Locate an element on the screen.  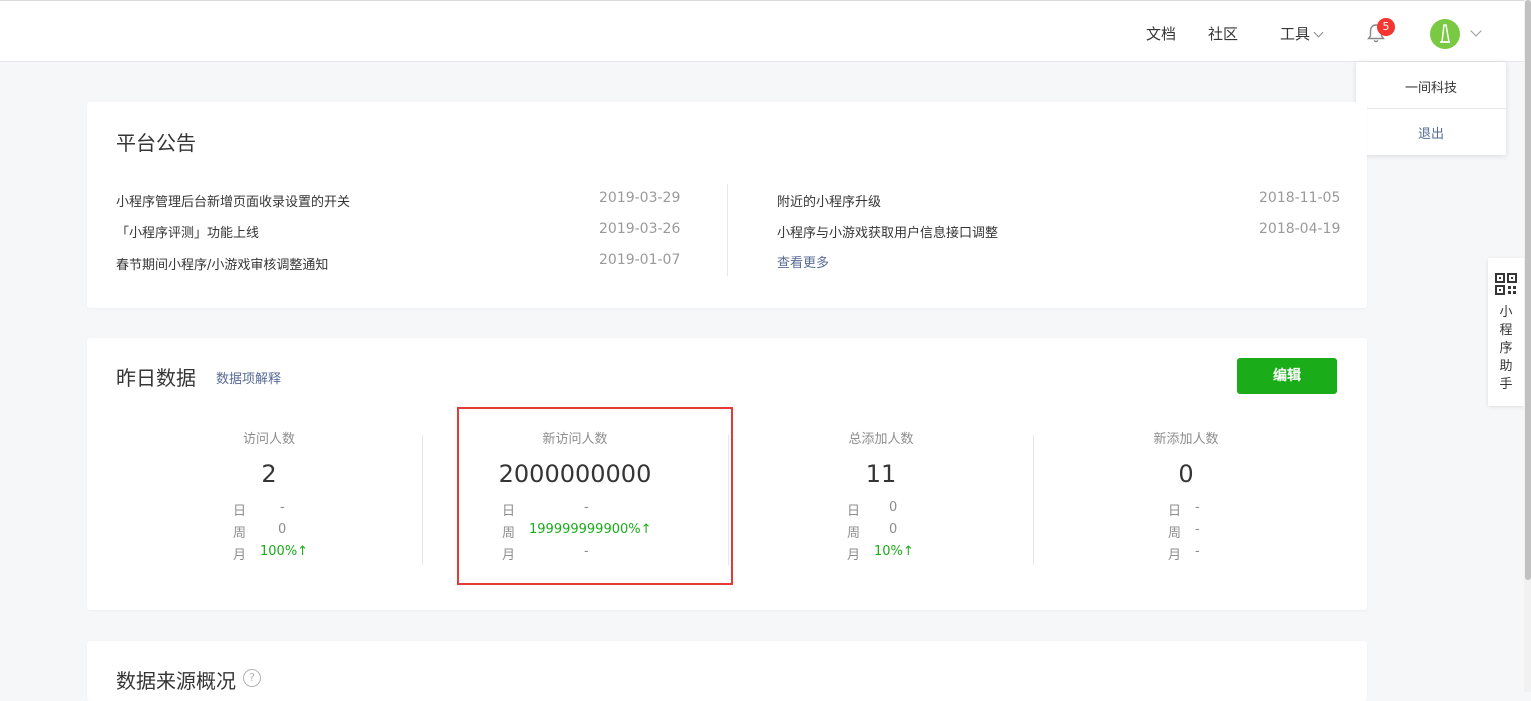
data-source-title: 数据来源概况 is located at coordinates (176, 681).